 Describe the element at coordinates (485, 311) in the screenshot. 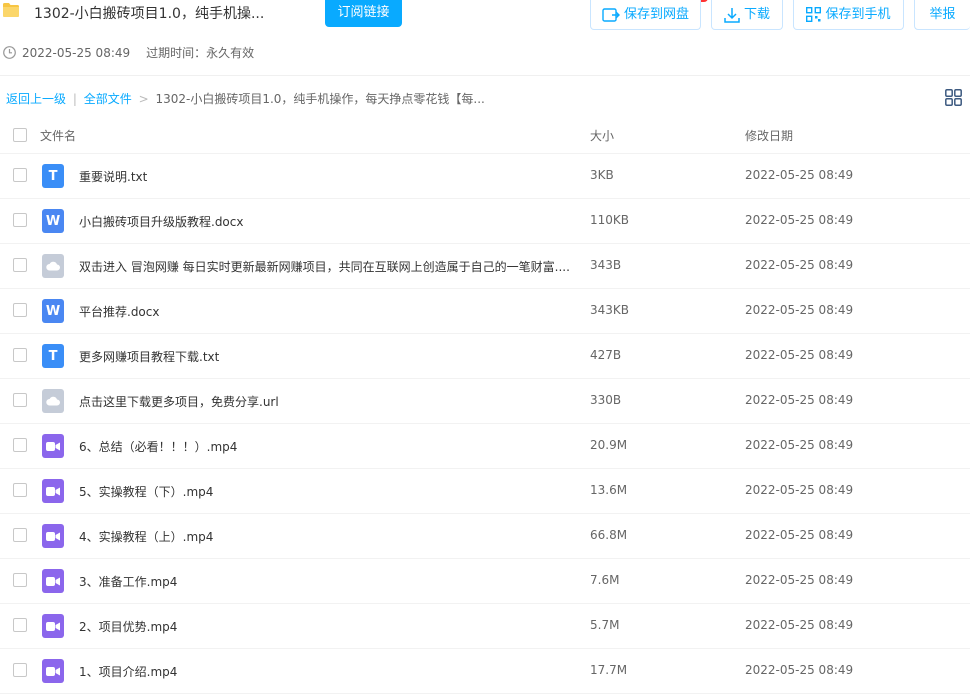

I see `file-row: W 平台推荐.docx 343KB 2022-05-25 08:49` at that location.